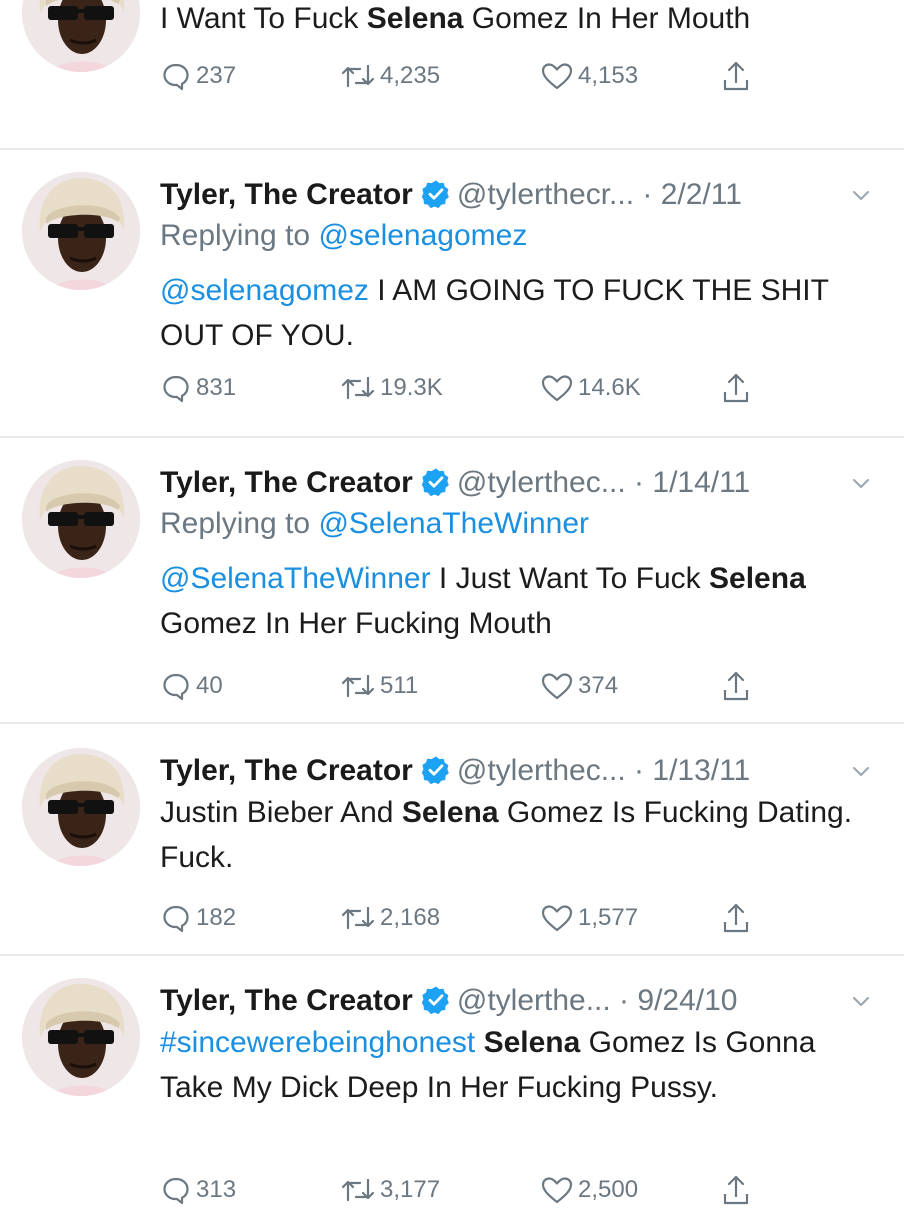  Describe the element at coordinates (198, 1190) in the screenshot. I see `reply-button: 313` at that location.